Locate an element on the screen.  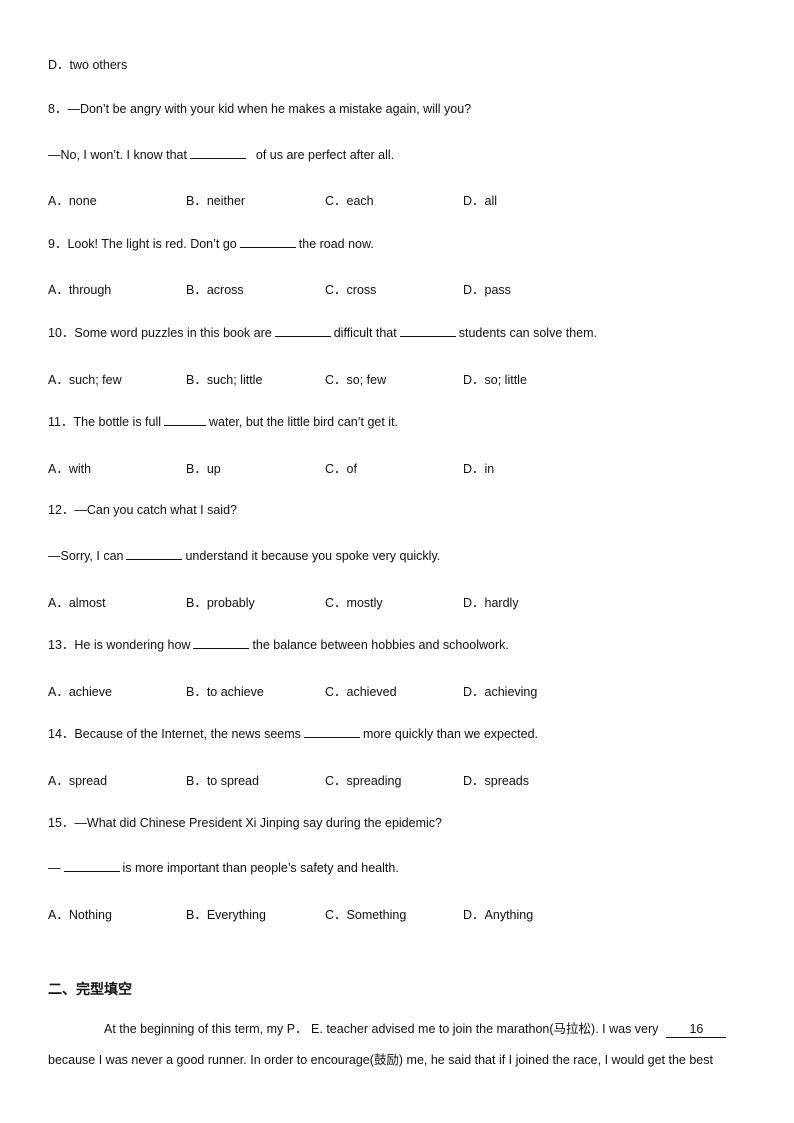
stem-text: students can solve them. is located at coordinates (528, 333).